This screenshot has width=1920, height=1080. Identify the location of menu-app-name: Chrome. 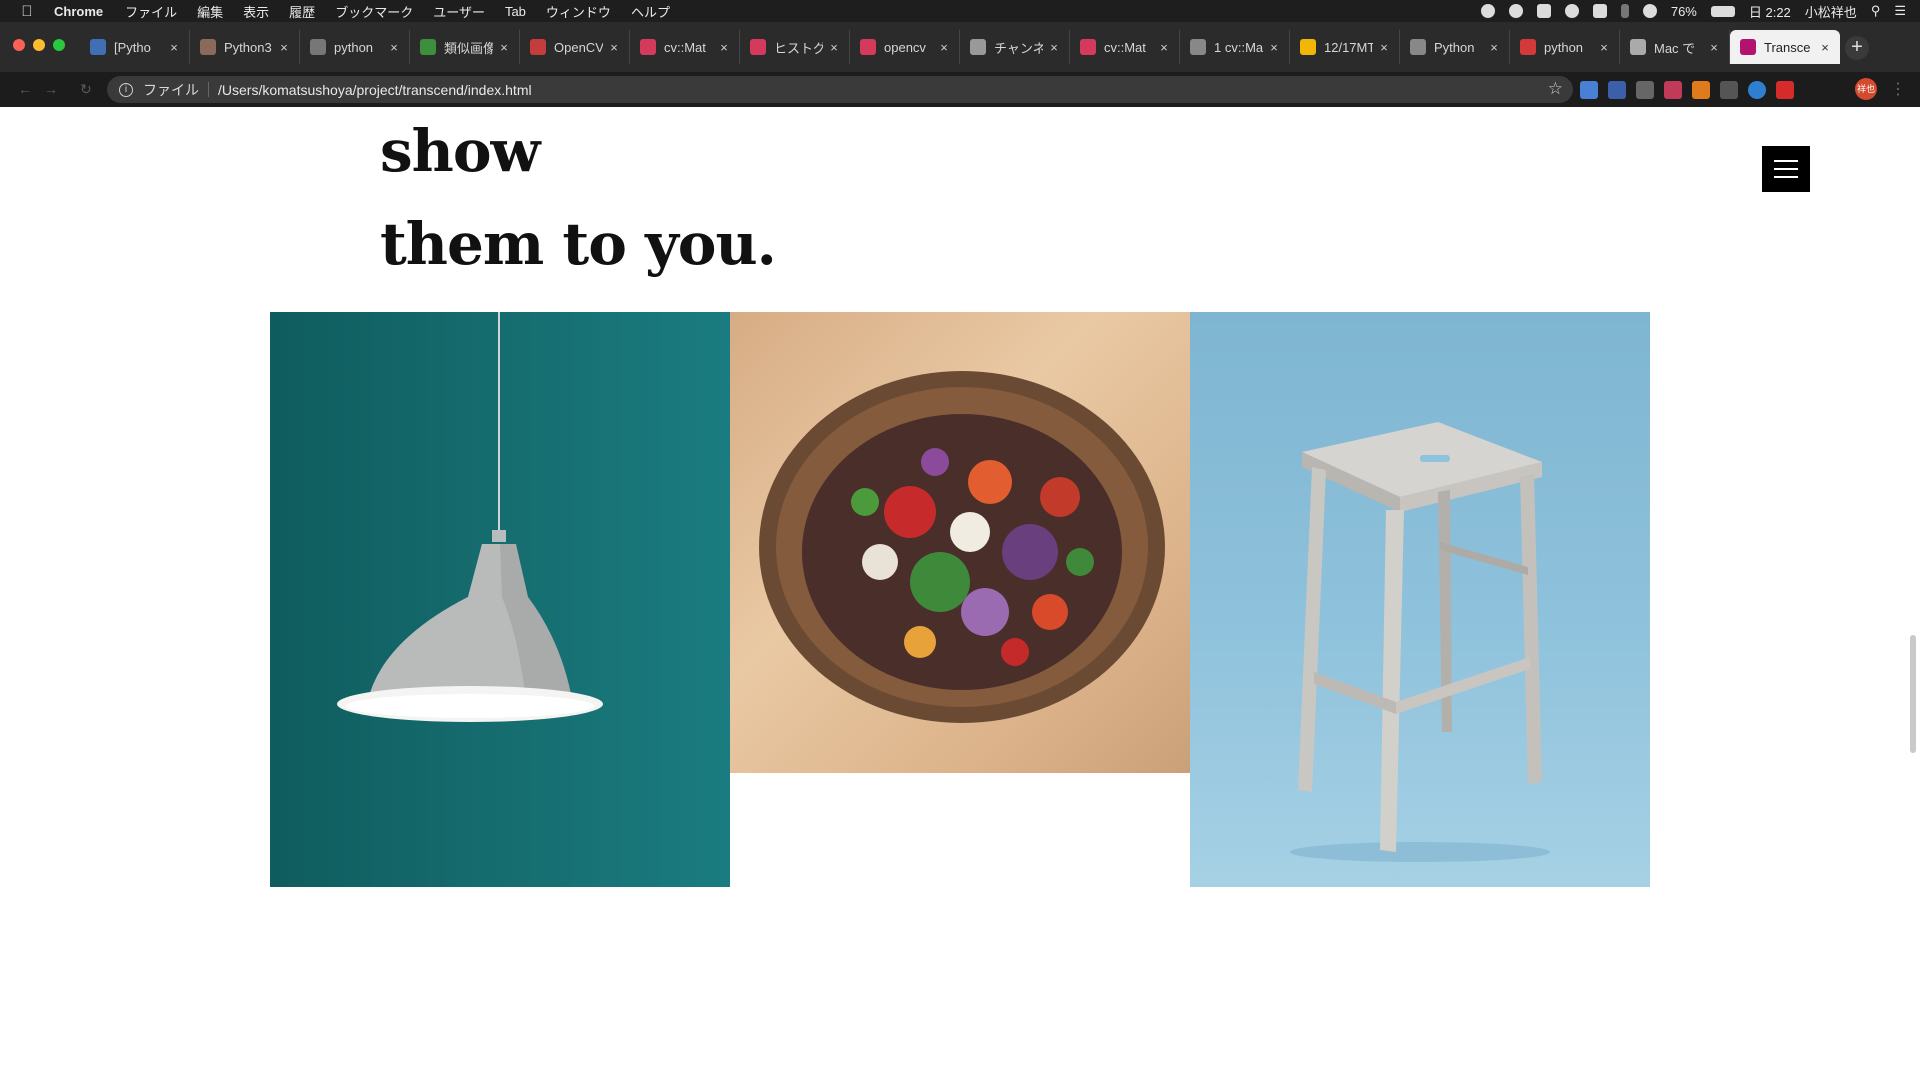
(78, 11).